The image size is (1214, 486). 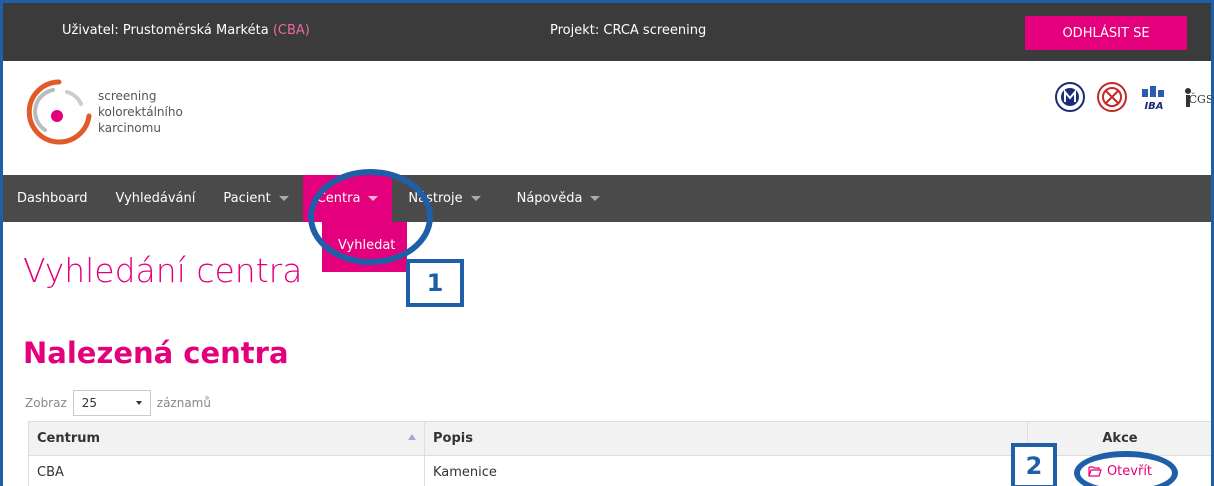 What do you see at coordinates (726, 470) in the screenshot?
I see `cell-popis: Kamenice` at bounding box center [726, 470].